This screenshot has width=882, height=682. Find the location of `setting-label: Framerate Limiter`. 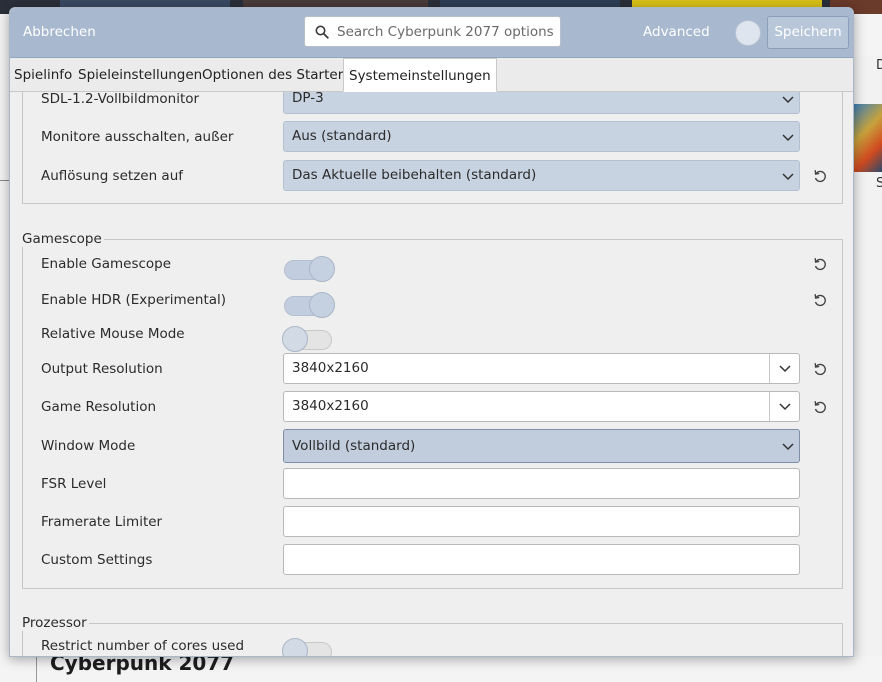

setting-label: Framerate Limiter is located at coordinates (102, 522).